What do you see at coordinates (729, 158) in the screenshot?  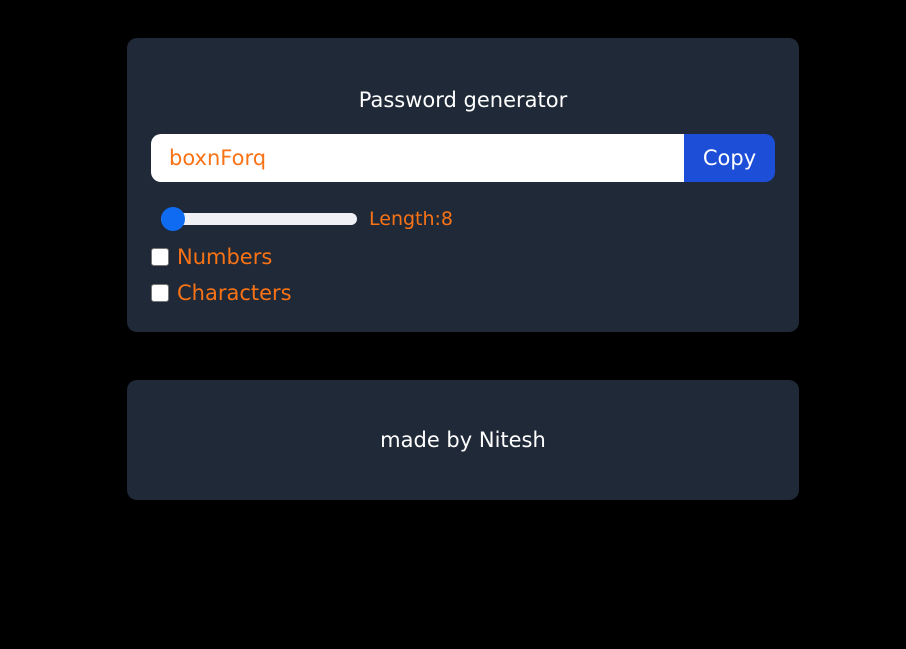 I see `copy-button: Copy` at bounding box center [729, 158].